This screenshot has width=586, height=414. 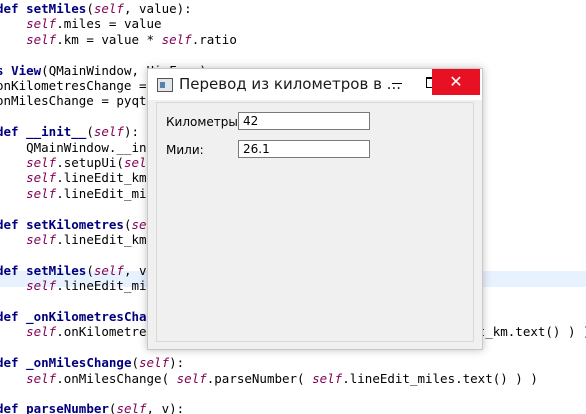 I want to click on code-token: __init__, so click(x=56, y=132).